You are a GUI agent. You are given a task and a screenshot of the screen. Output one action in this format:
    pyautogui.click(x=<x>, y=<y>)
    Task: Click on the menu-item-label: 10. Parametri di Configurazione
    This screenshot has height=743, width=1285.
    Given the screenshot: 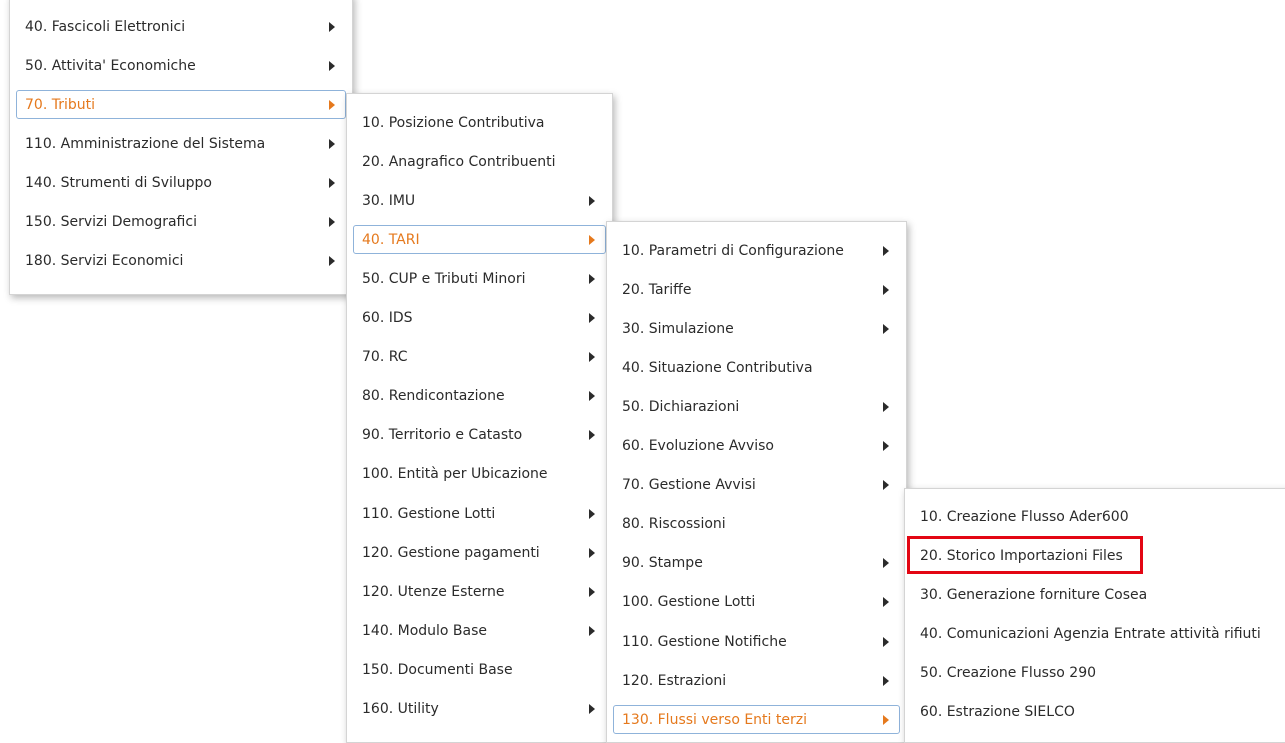 What is the action you would take?
    pyautogui.click(x=733, y=250)
    